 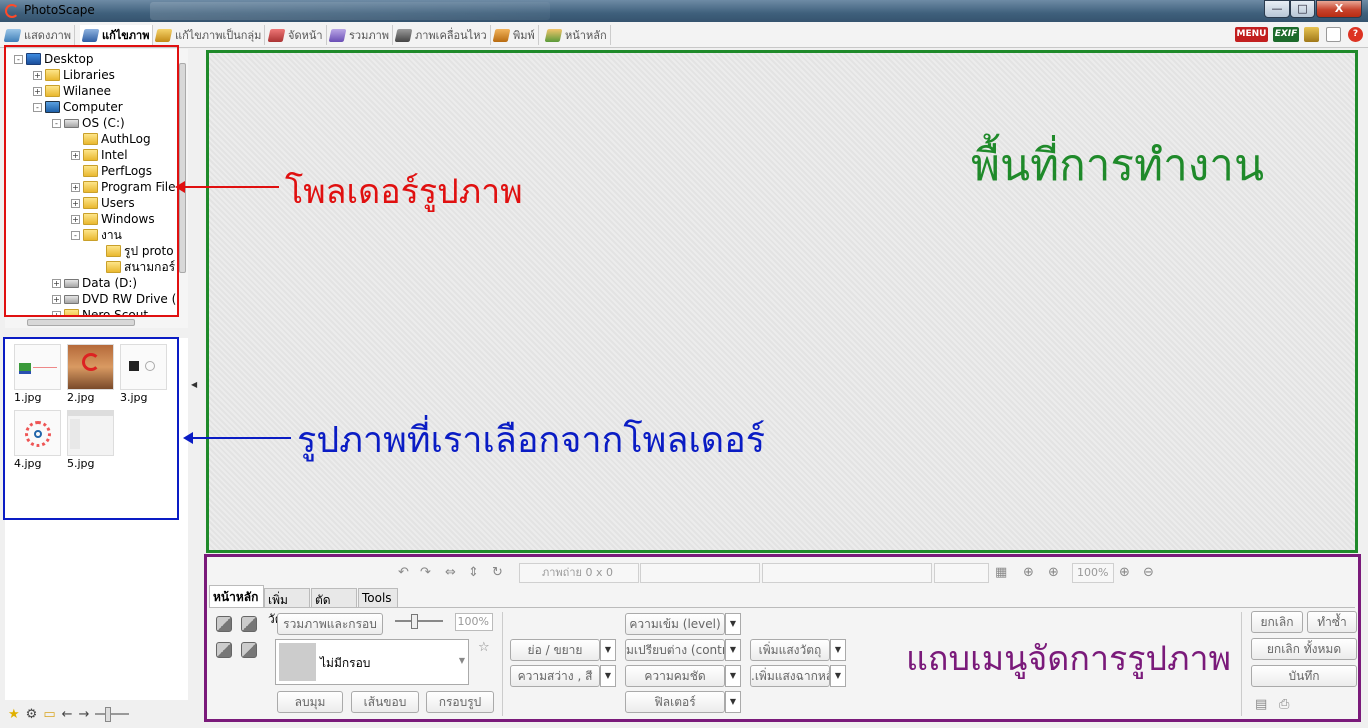 I want to click on minimize-button: —, so click(x=1277, y=9).